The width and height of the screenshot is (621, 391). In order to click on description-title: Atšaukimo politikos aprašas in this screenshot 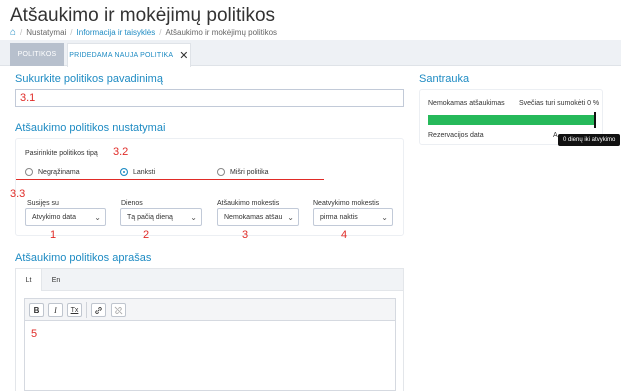, I will do `click(83, 258)`.